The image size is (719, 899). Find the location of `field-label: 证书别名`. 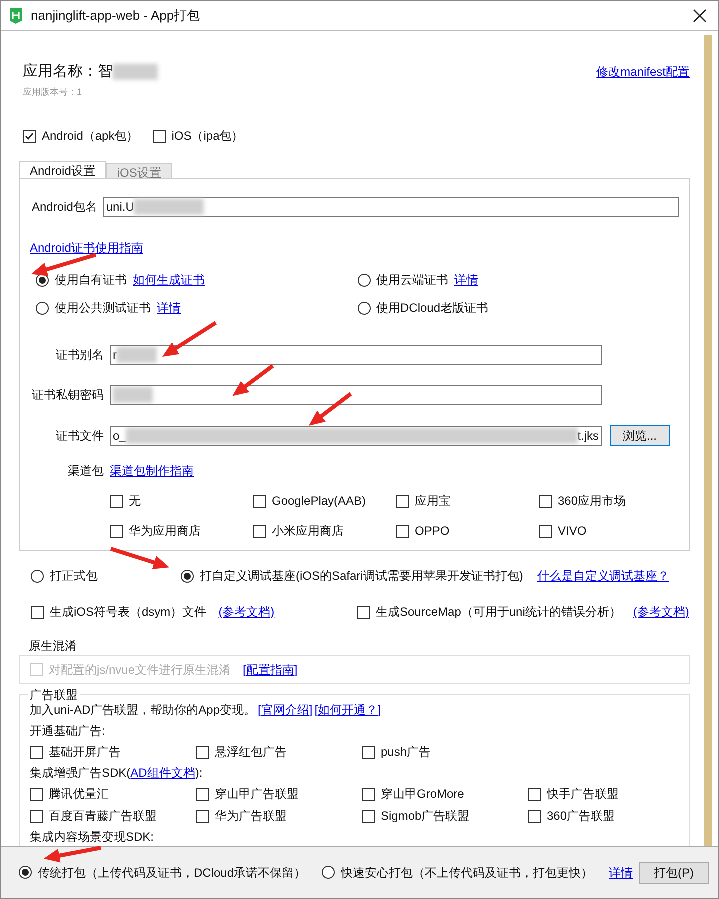

field-label: 证书别名 is located at coordinates (79, 355).